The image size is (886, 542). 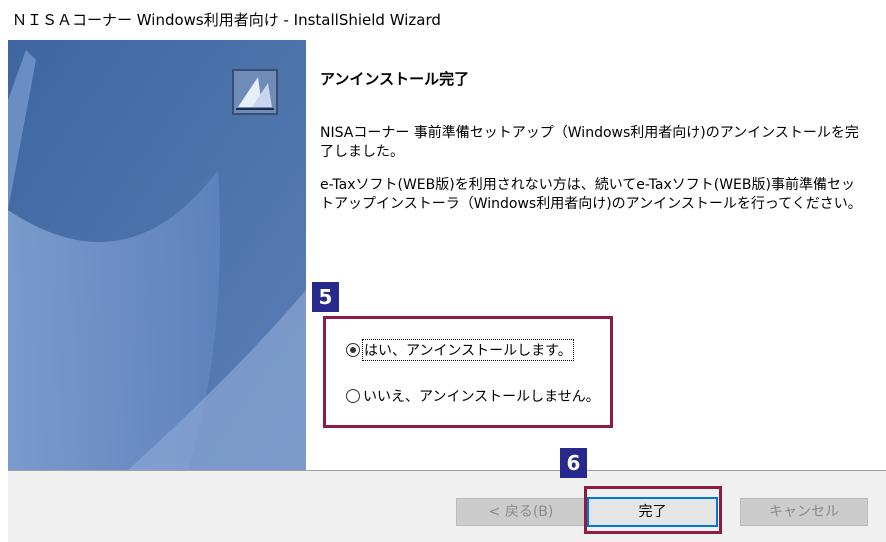 I want to click on options-highlight, so click(x=468, y=372).